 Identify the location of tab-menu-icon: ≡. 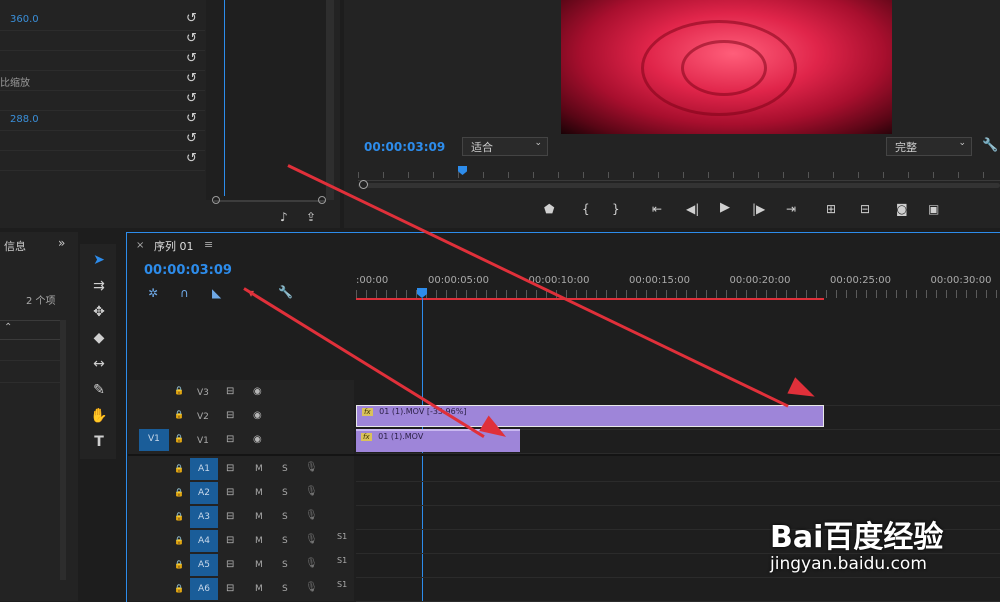
(208, 244).